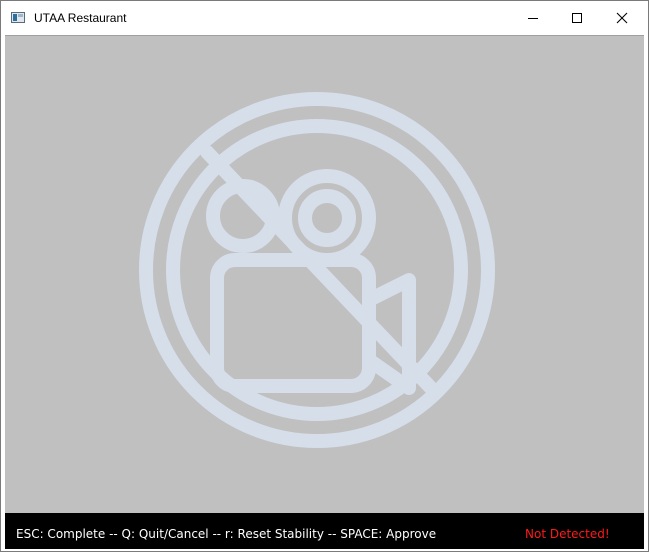 This screenshot has height=552, width=649. I want to click on maximize-icon, so click(577, 18).